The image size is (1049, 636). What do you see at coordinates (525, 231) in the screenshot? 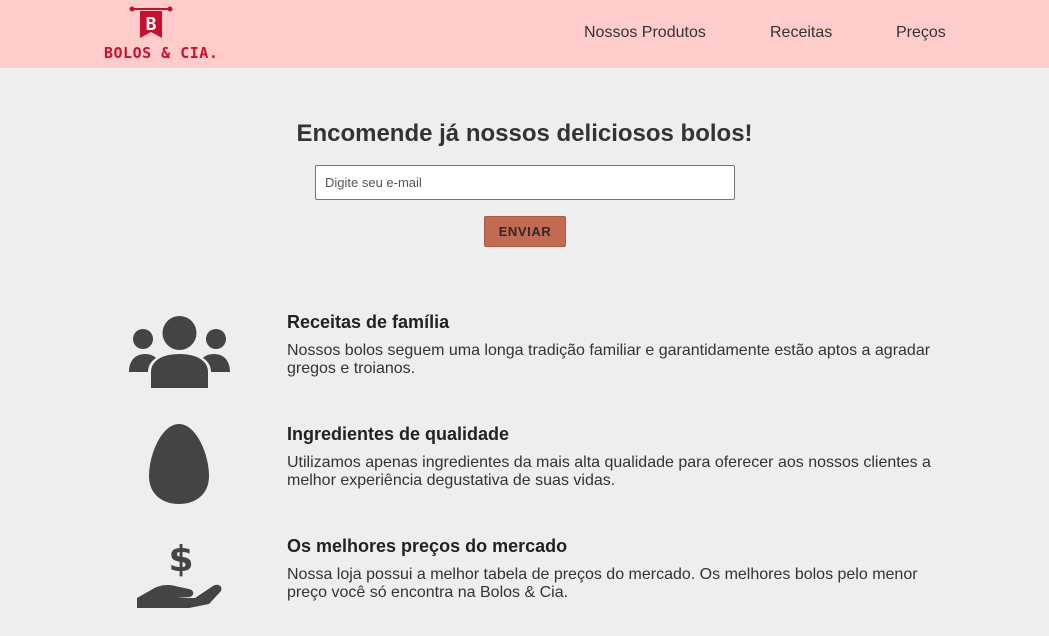
I see `send-button: ENVIAR` at bounding box center [525, 231].